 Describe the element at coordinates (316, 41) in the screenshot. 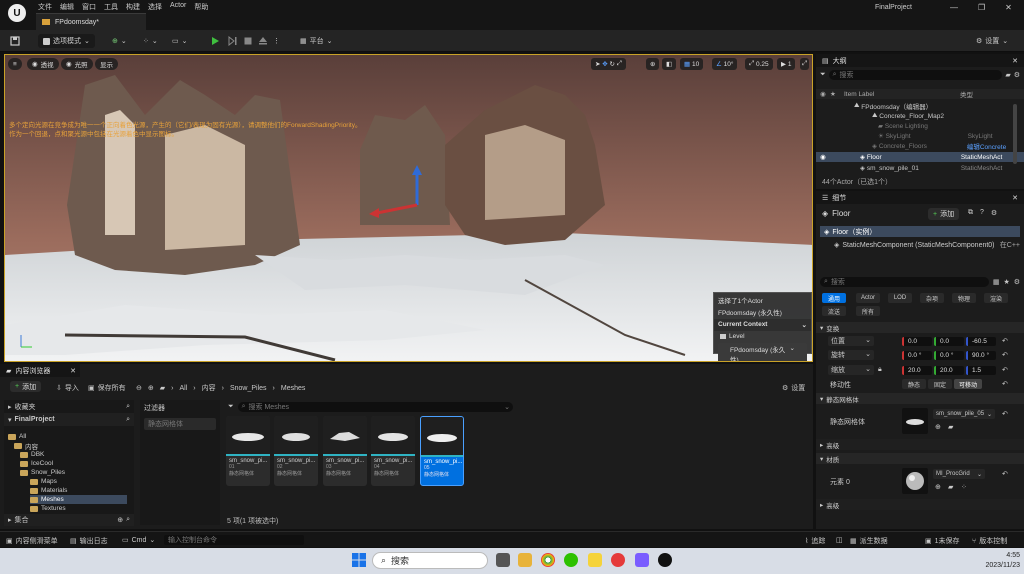

I see `platform-button: ▦ 平台 ⌄` at that location.